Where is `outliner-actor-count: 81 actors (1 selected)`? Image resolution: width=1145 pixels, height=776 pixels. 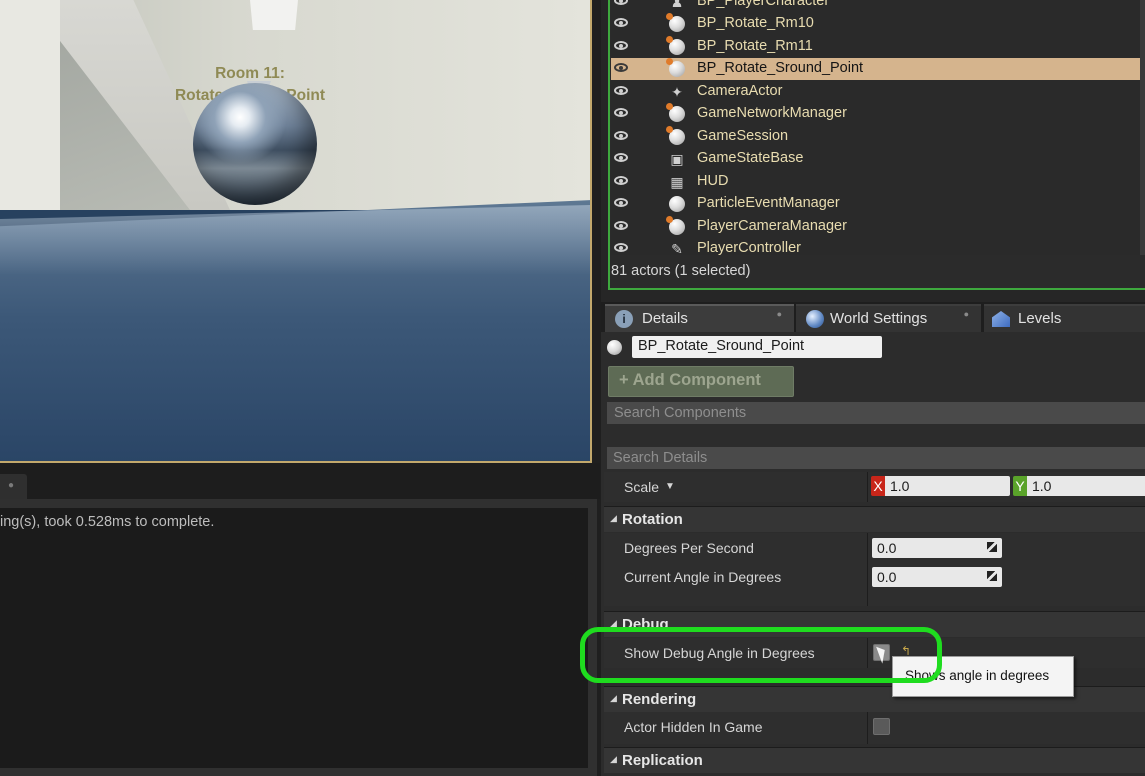
outliner-actor-count: 81 actors (1 selected) is located at coordinates (681, 271).